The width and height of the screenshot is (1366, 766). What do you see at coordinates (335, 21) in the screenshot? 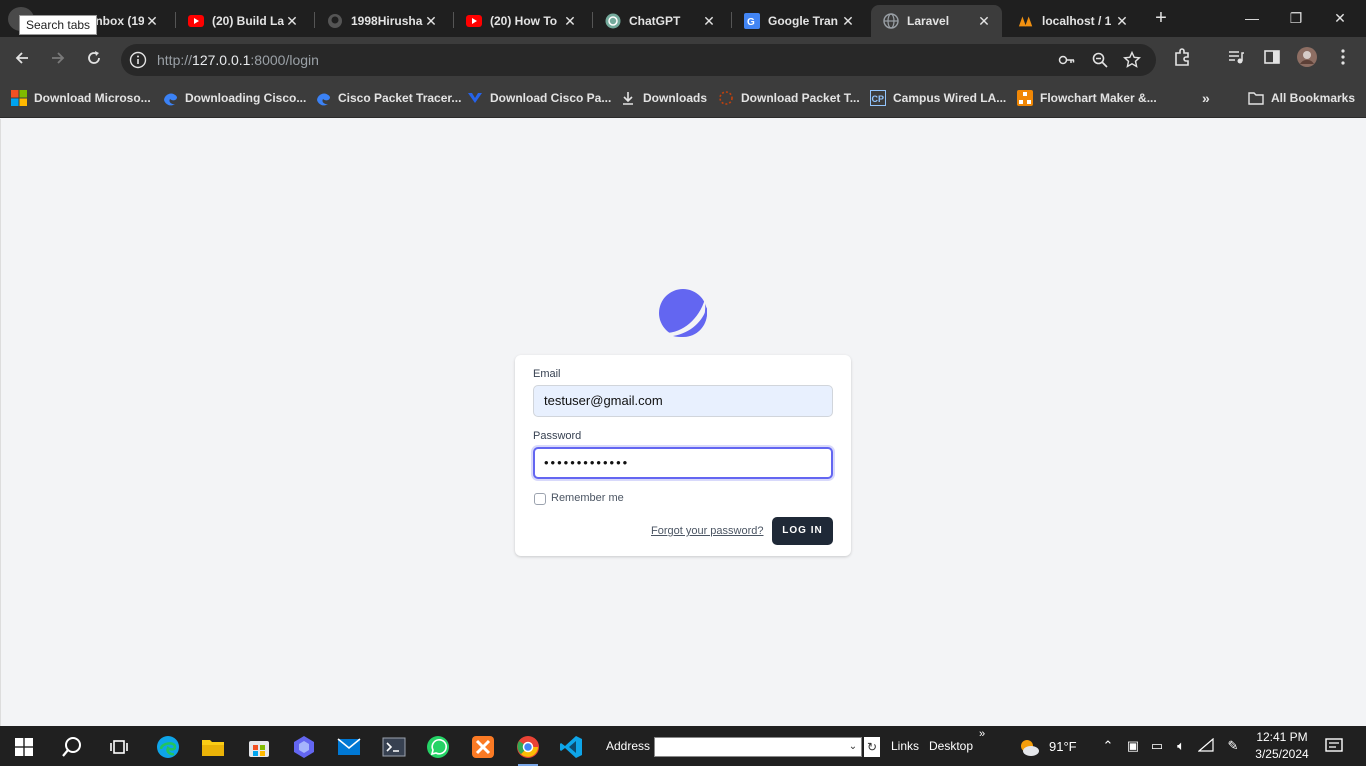
I see `github-icon` at bounding box center [335, 21].